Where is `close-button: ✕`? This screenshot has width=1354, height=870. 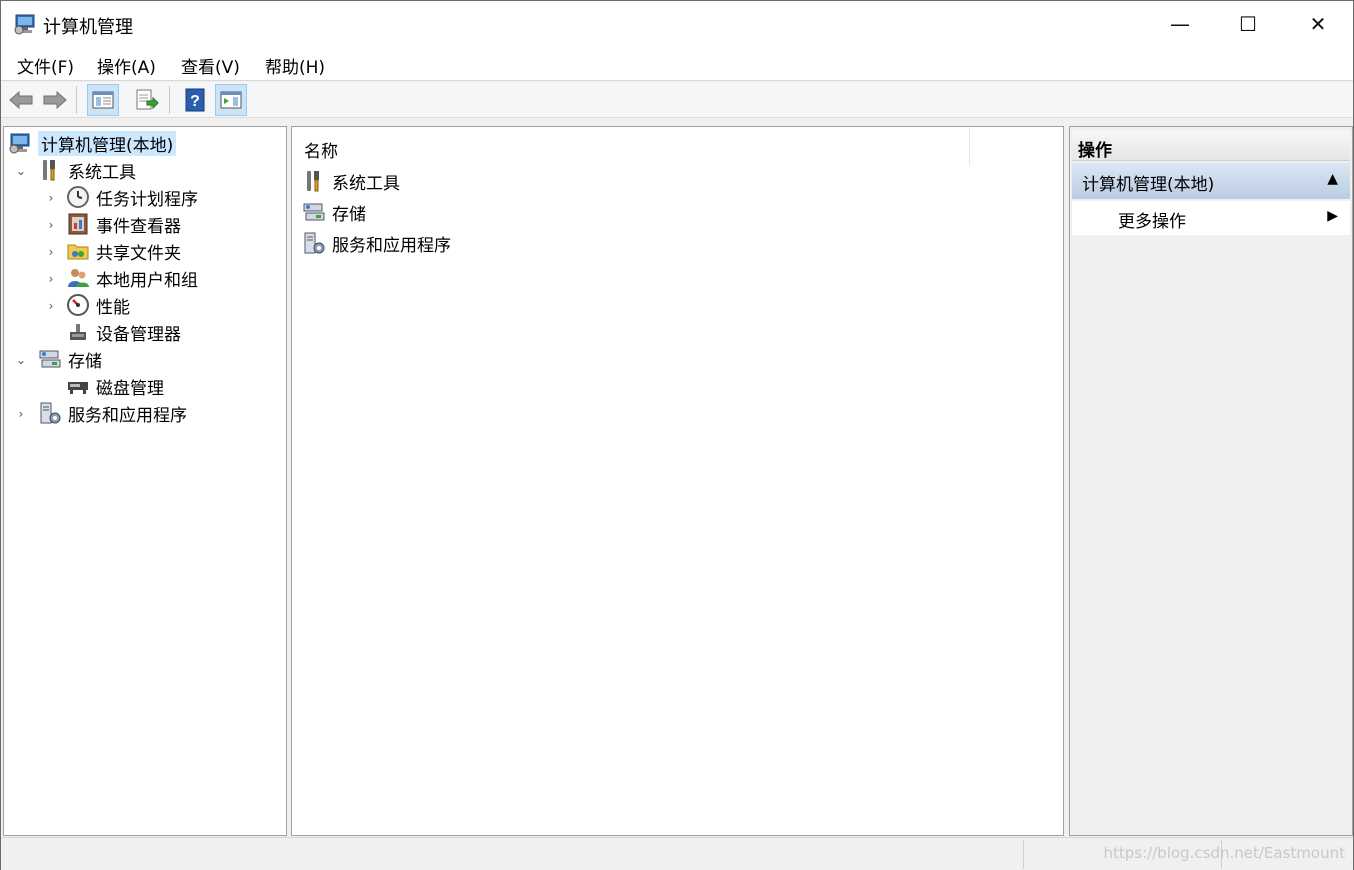 close-button: ✕ is located at coordinates (1318, 24).